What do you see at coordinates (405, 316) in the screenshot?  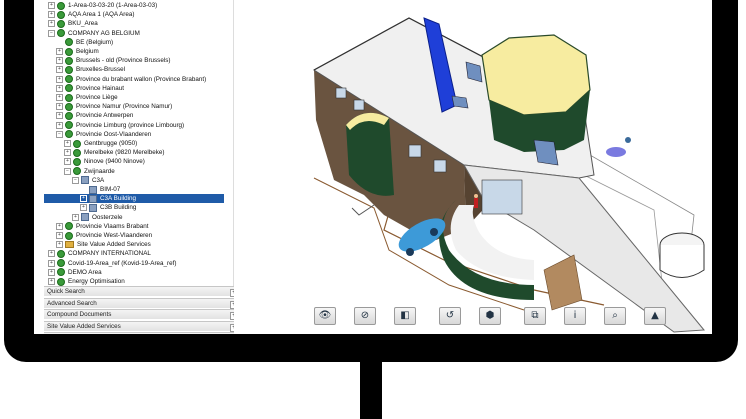 I see `split-view-button: ◧` at bounding box center [405, 316].